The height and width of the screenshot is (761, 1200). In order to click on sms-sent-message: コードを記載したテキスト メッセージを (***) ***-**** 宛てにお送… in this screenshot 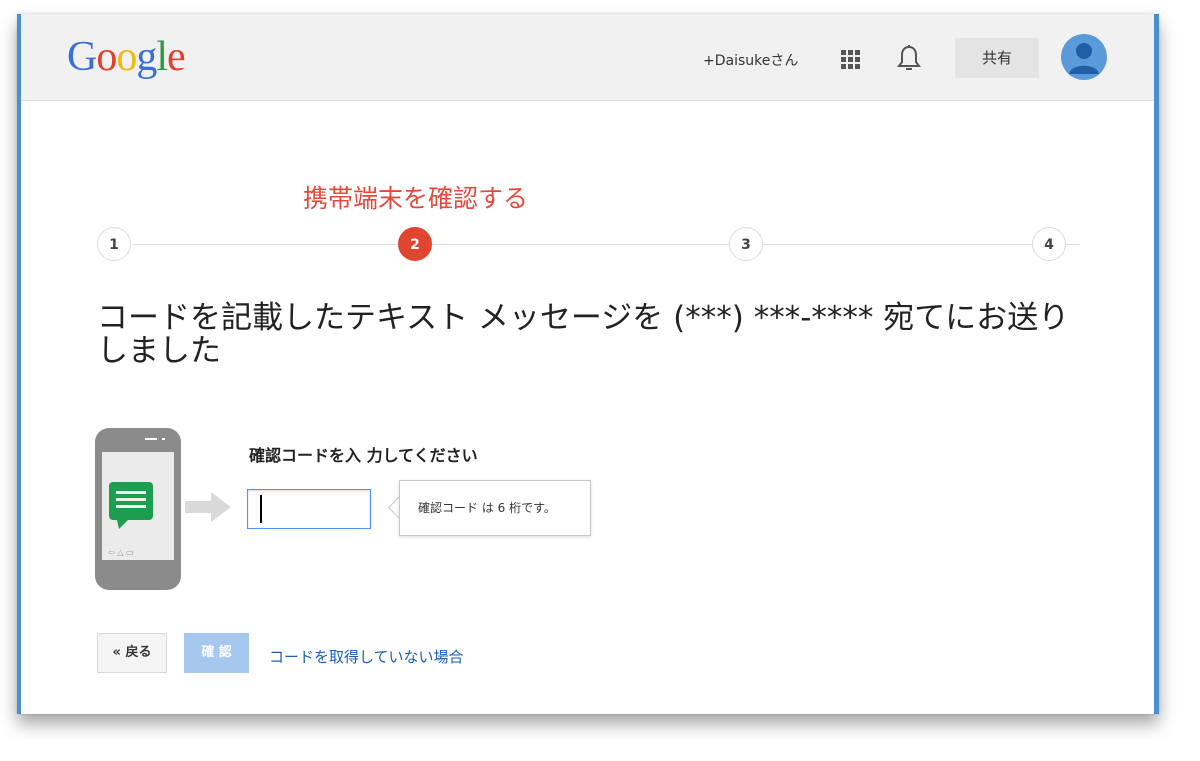, I will do `click(583, 334)`.